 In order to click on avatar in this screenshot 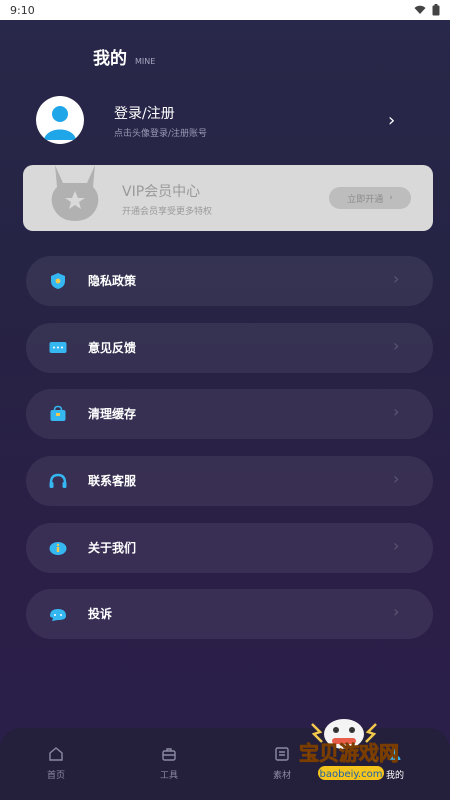, I will do `click(60, 120)`.